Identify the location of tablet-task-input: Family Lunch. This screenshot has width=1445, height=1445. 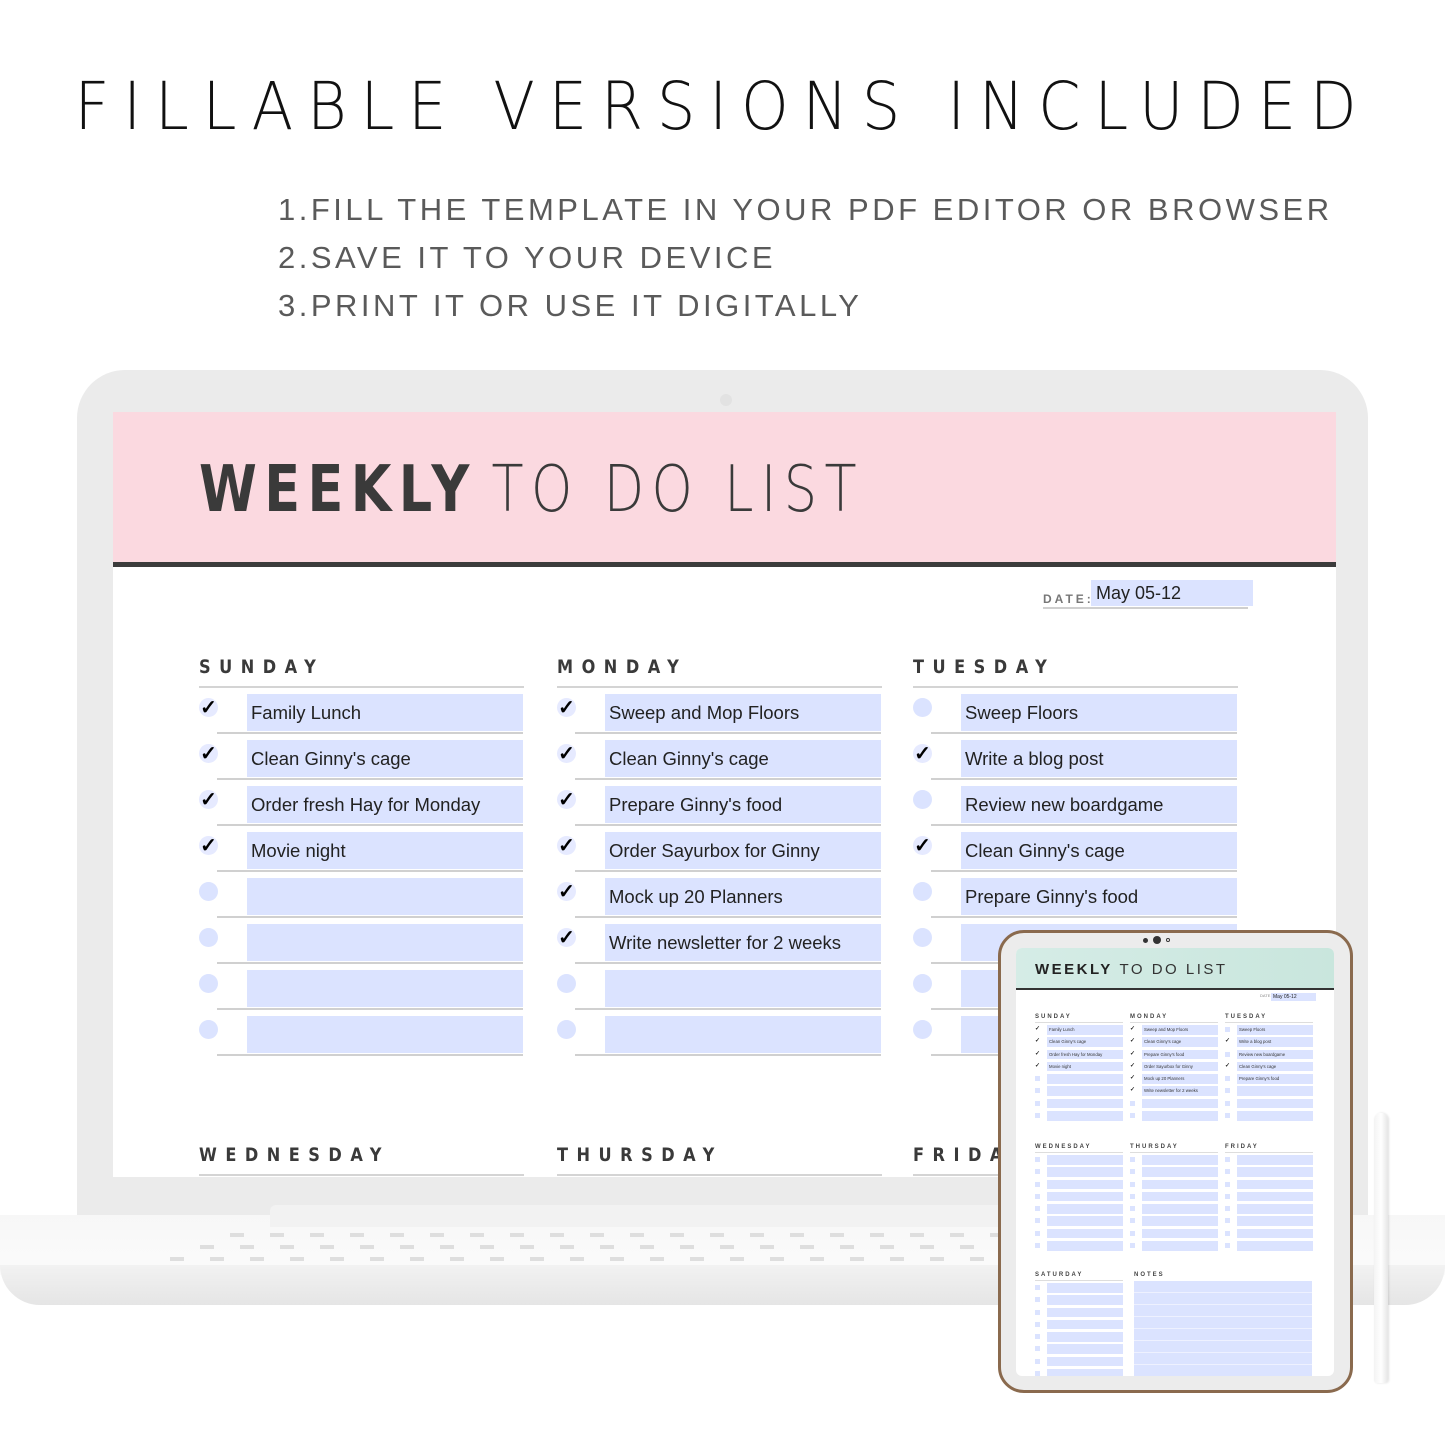
(1085, 1030).